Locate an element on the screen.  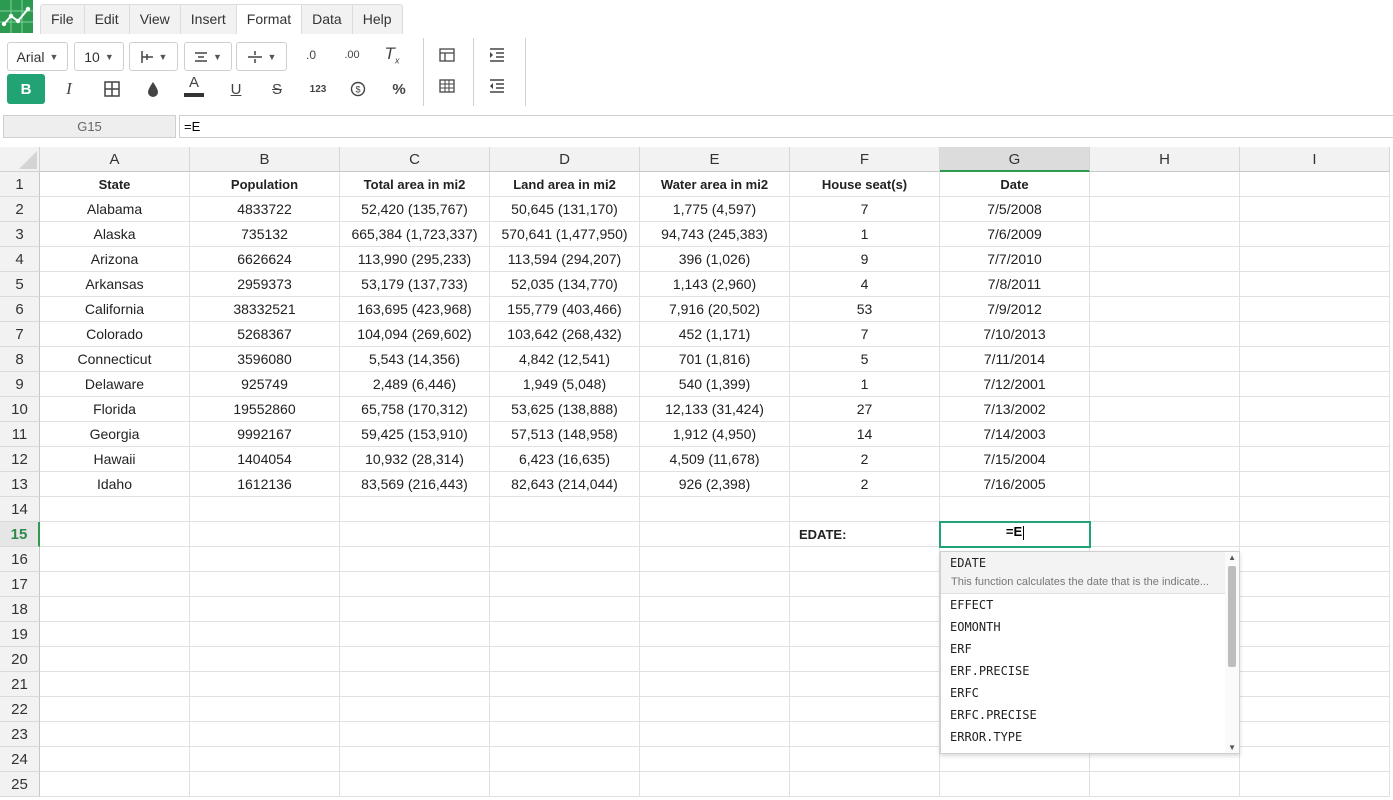
cell-b1: Population is located at coordinates (265, 184).